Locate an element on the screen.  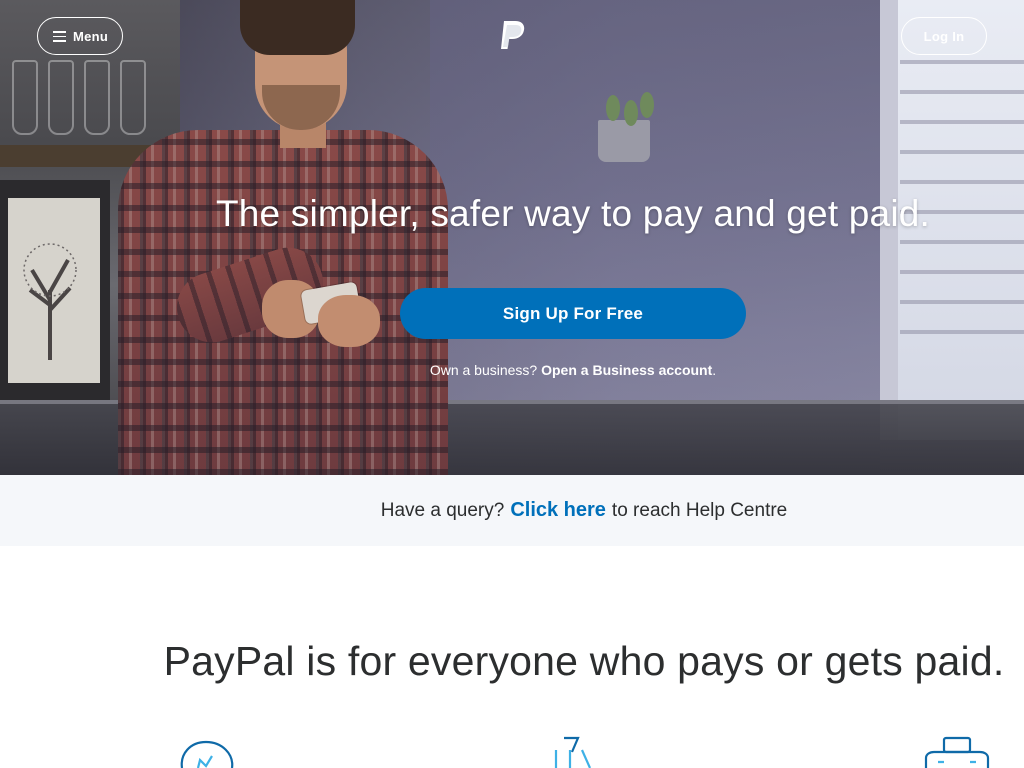
briefcase-icon is located at coordinates (957, 752).